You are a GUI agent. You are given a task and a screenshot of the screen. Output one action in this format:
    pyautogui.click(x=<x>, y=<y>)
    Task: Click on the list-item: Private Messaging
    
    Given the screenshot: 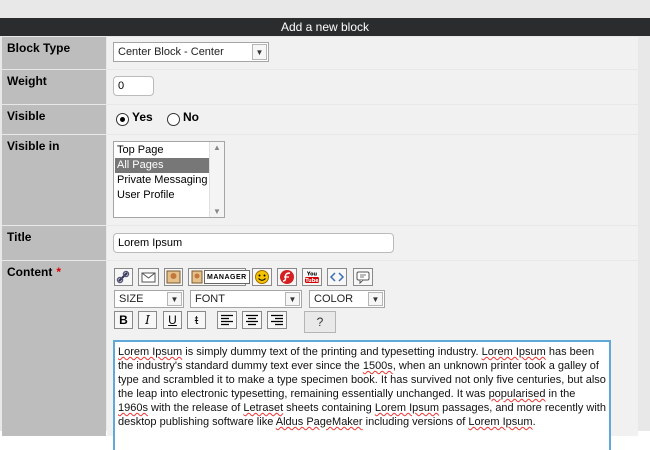 What is the action you would take?
    pyautogui.click(x=162, y=180)
    